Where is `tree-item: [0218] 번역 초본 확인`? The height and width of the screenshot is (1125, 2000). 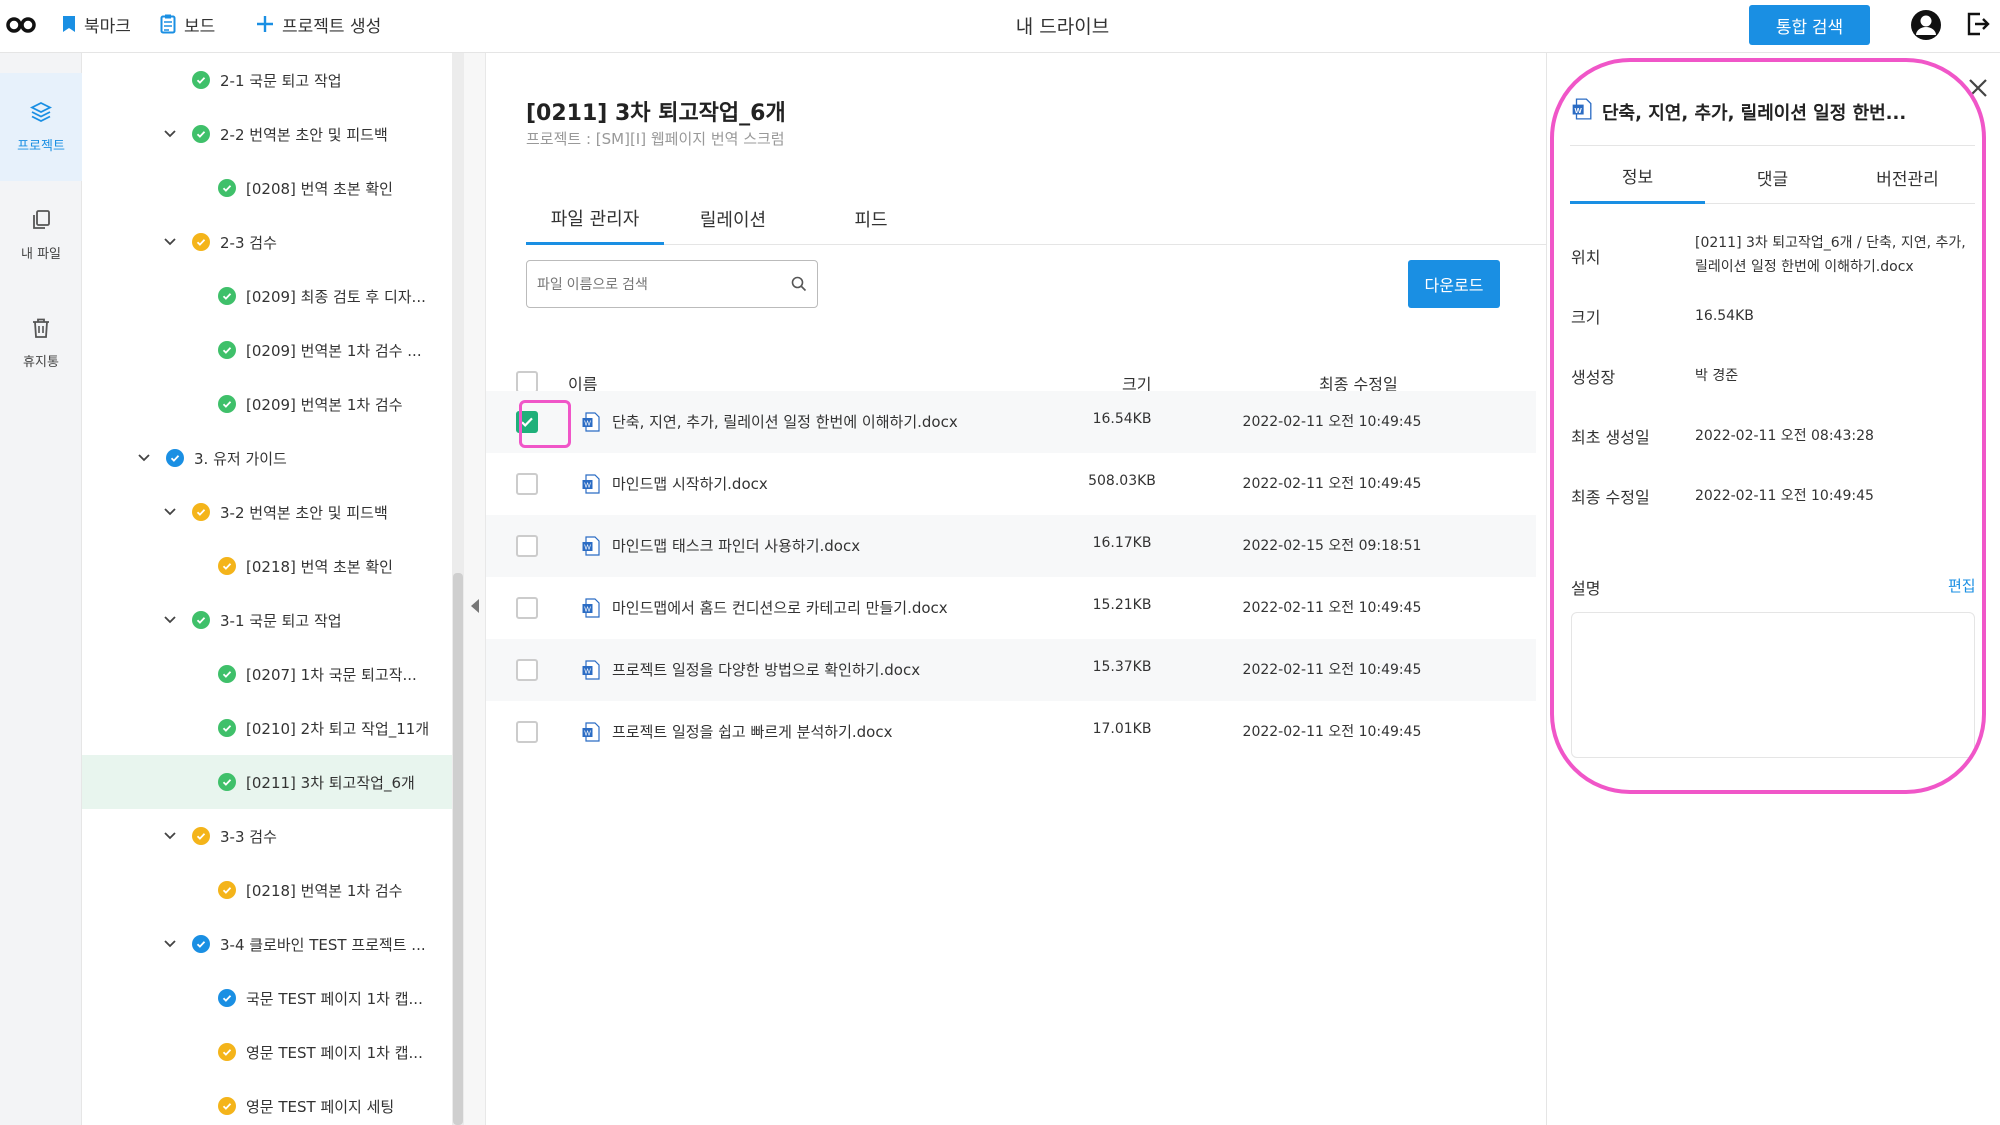 tree-item: [0218] 번역 초본 확인 is located at coordinates (267, 566).